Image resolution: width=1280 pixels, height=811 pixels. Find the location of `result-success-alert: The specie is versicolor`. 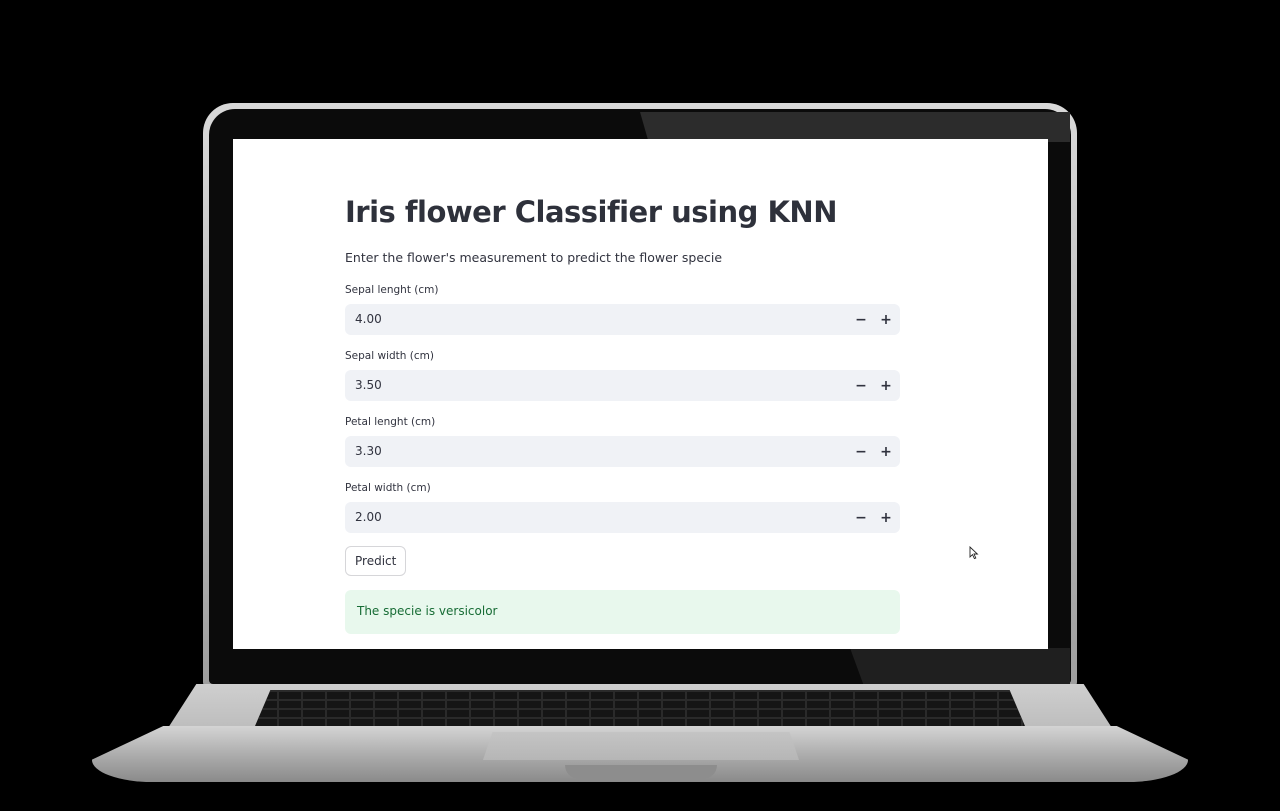

result-success-alert: The specie is versicolor is located at coordinates (622, 612).